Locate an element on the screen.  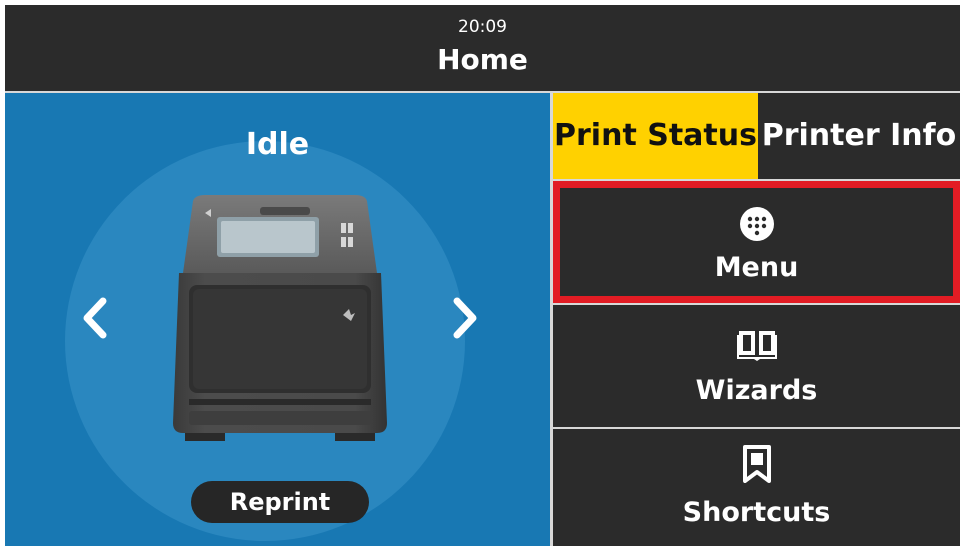
printer-status-text: Idle is located at coordinates (277, 144).